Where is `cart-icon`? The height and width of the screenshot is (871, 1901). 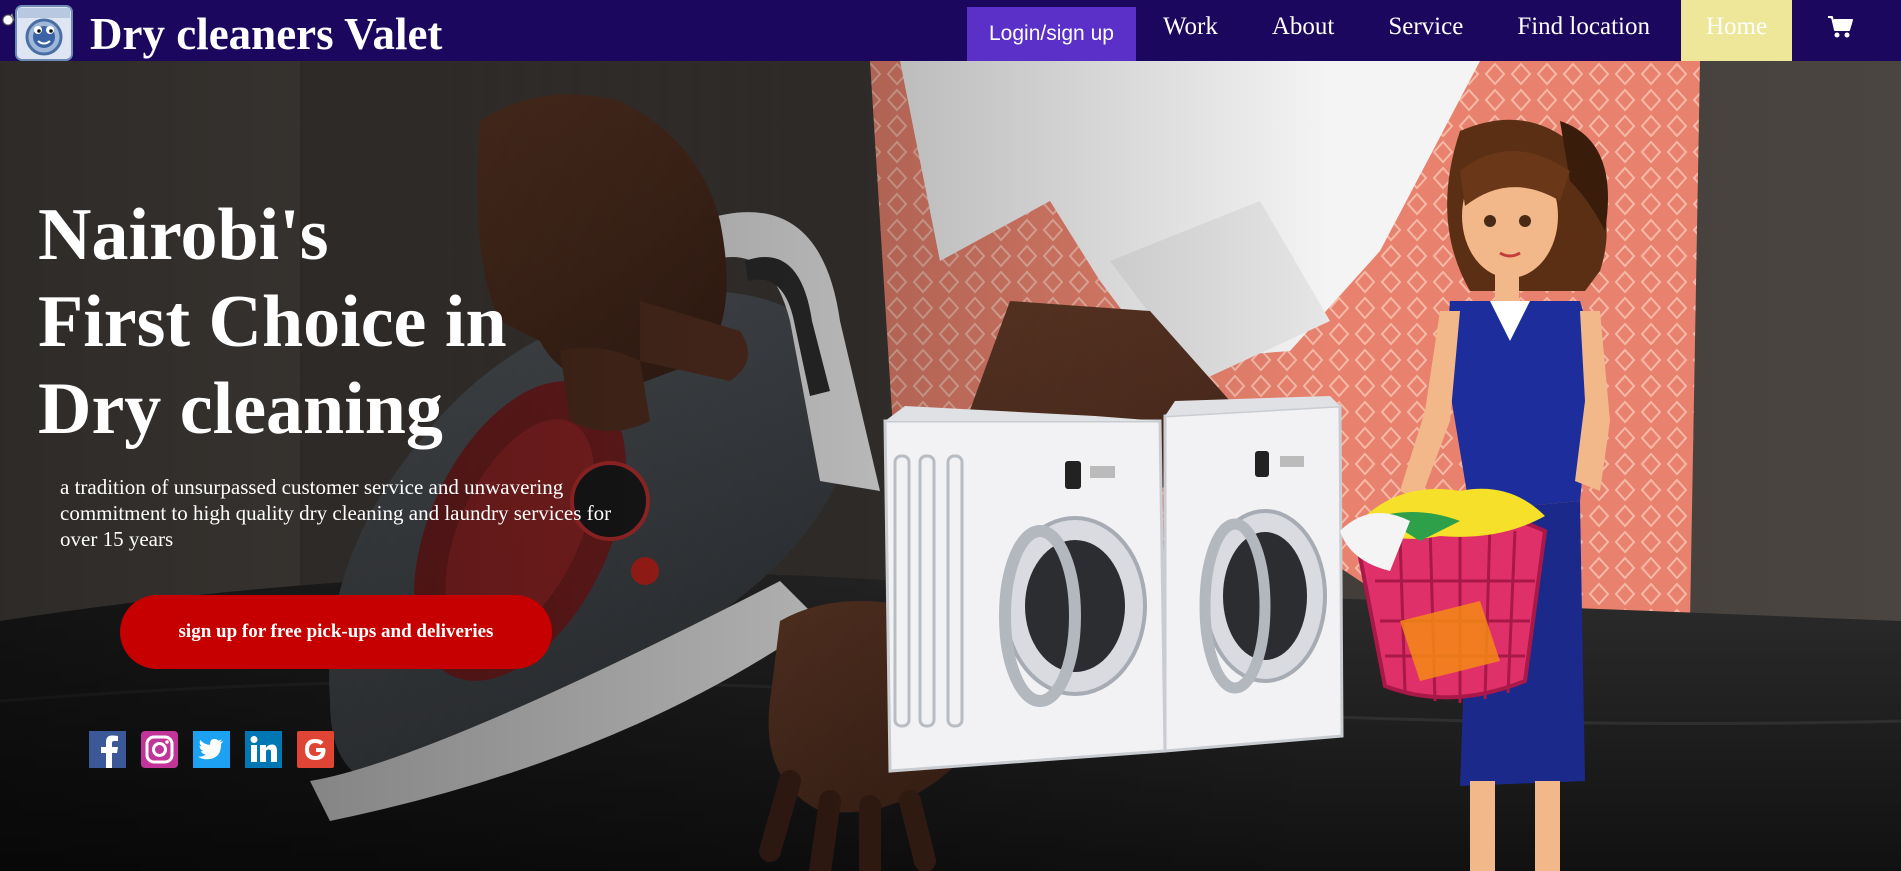
cart-icon is located at coordinates (1840, 30).